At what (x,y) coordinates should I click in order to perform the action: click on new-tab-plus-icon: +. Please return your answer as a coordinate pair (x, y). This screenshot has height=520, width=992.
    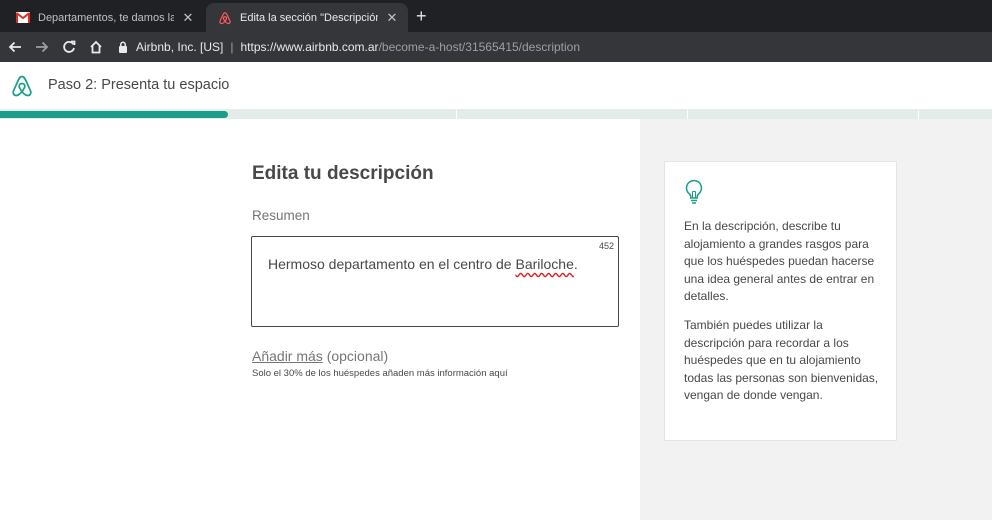
    Looking at the image, I should click on (421, 16).